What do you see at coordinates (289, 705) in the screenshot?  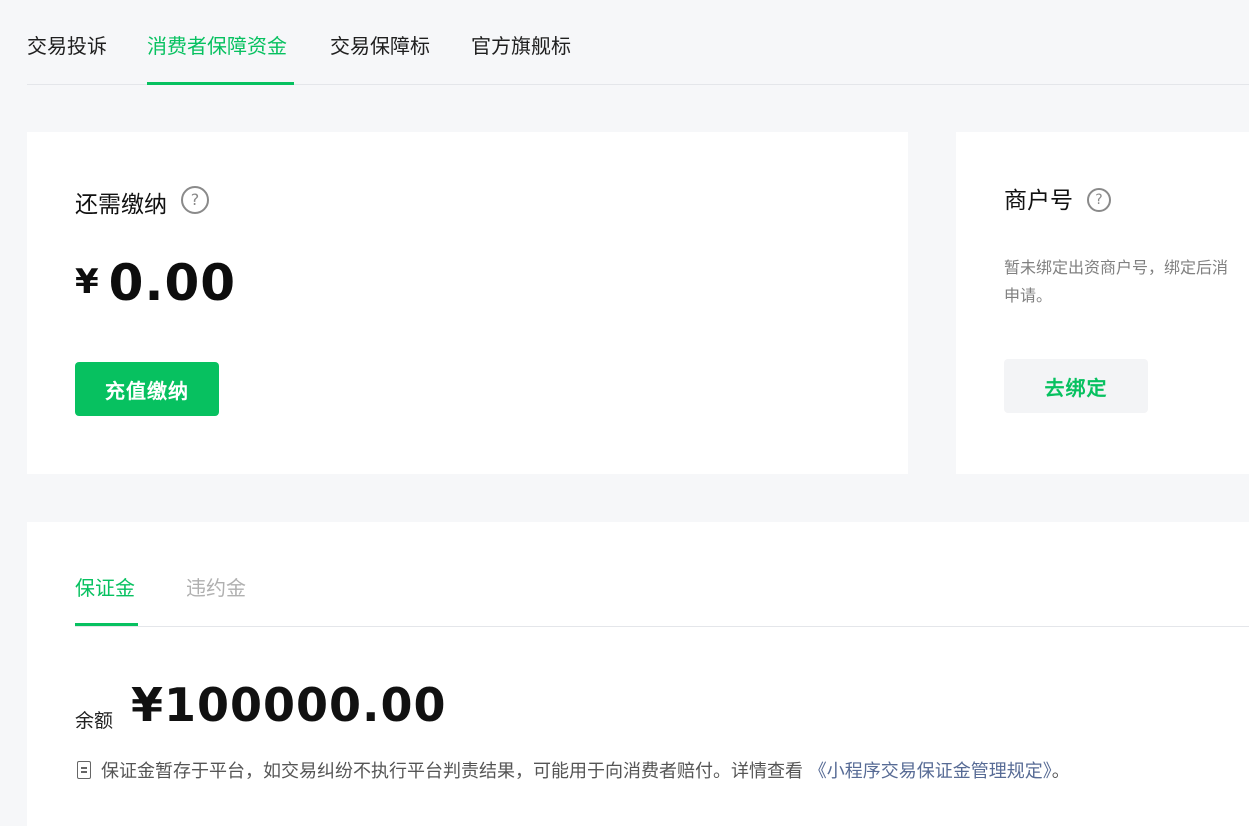 I see `balance-value: ¥100000.00` at bounding box center [289, 705].